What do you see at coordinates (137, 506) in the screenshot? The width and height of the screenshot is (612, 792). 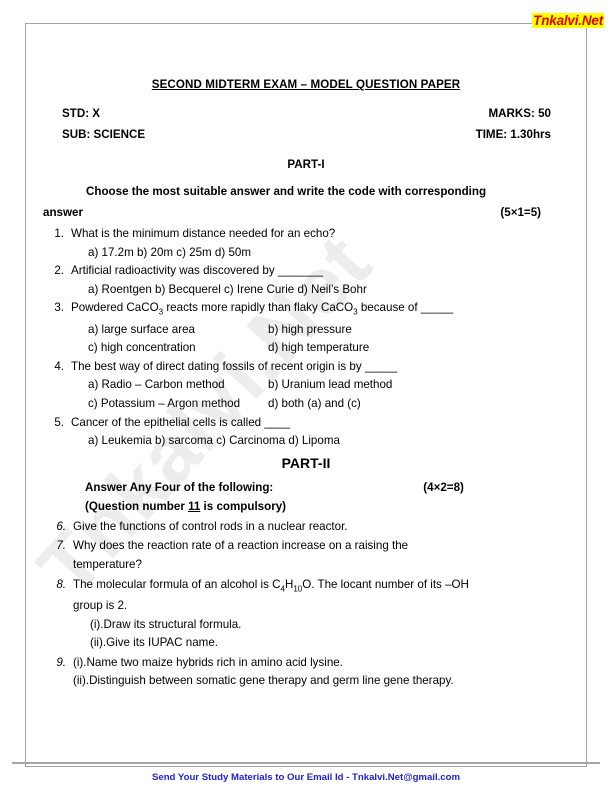 I see `compulsory-pre: (Question number` at bounding box center [137, 506].